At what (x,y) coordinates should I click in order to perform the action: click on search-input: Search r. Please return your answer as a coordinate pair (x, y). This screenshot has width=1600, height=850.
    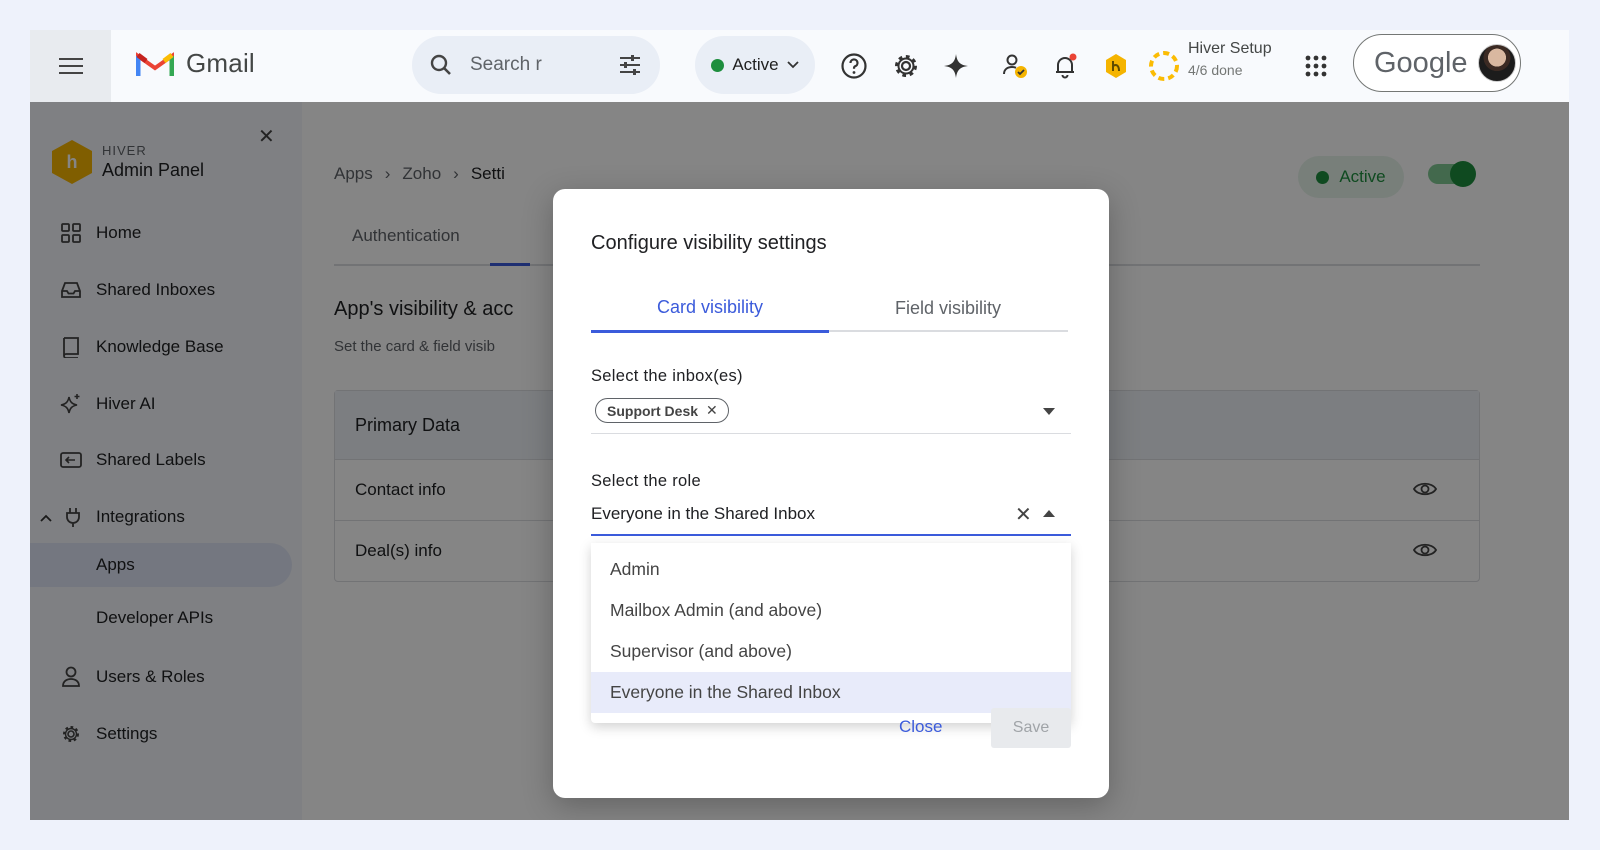
    Looking at the image, I should click on (535, 65).